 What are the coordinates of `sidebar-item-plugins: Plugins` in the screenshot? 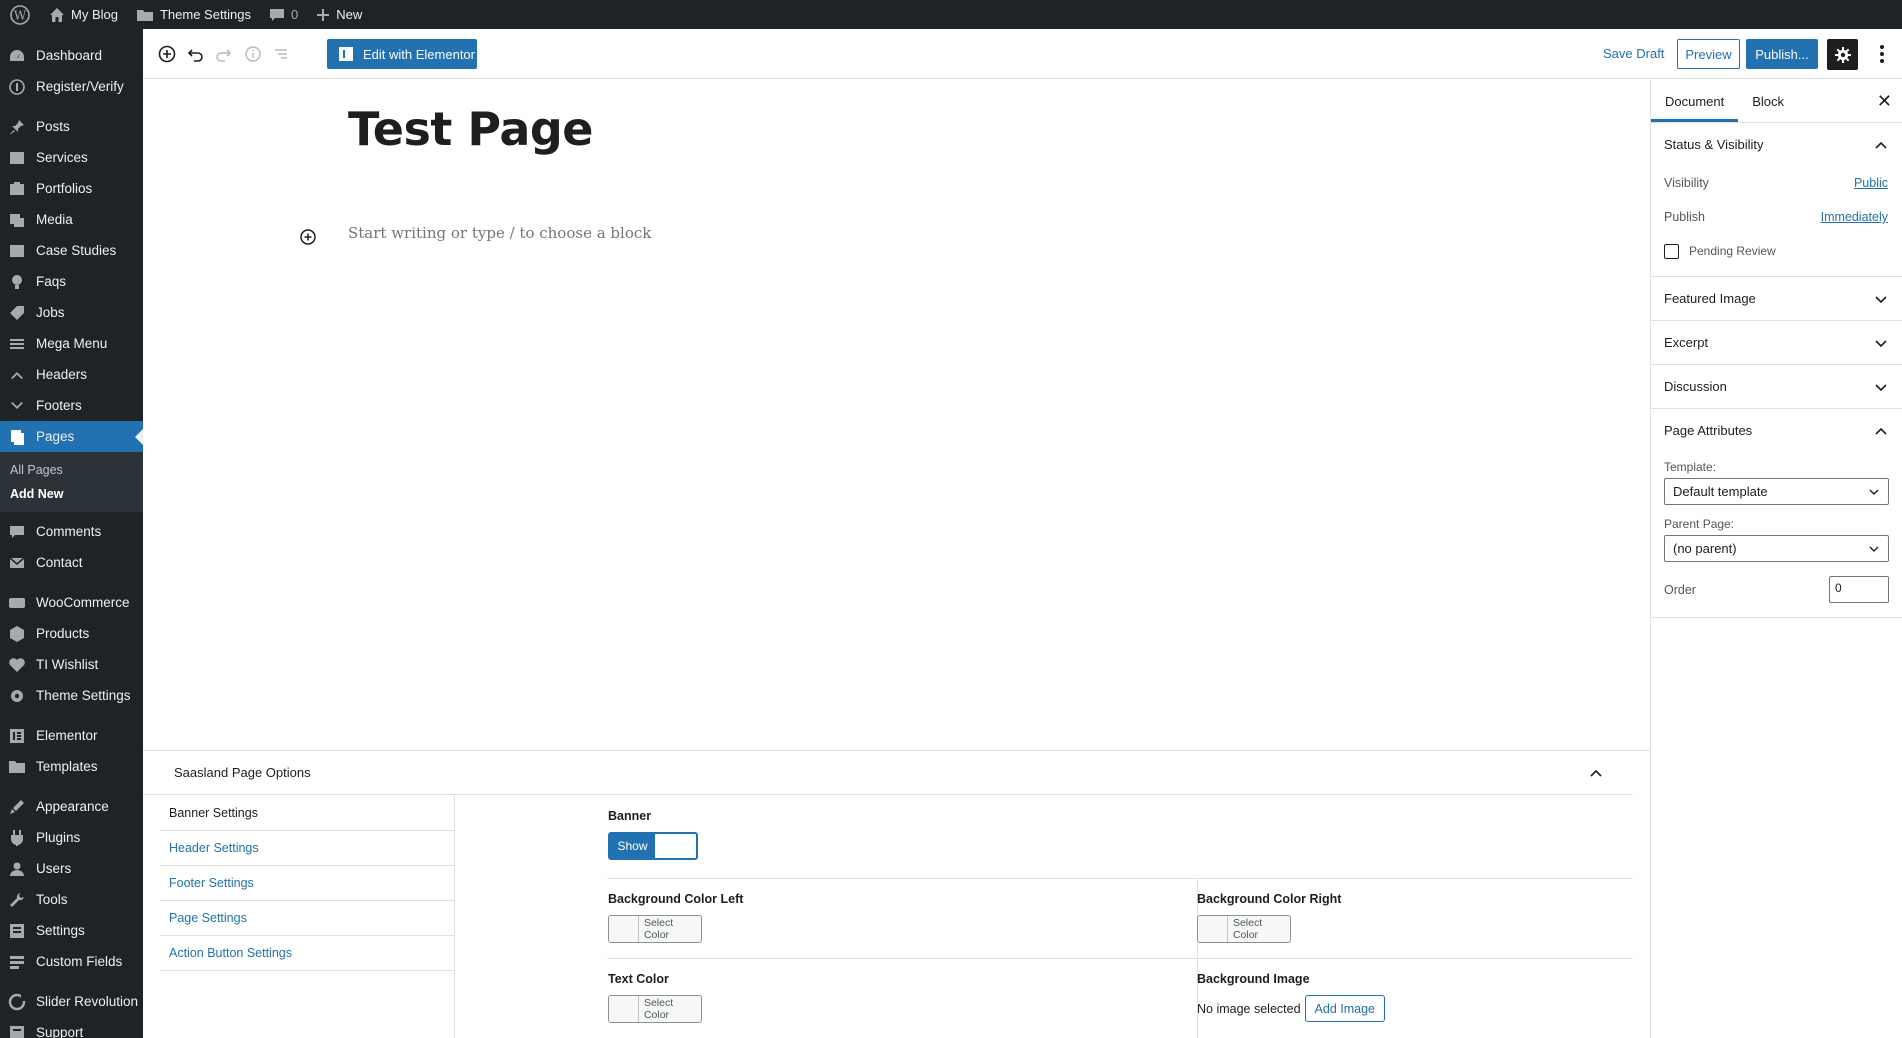 It's located at (71, 837).